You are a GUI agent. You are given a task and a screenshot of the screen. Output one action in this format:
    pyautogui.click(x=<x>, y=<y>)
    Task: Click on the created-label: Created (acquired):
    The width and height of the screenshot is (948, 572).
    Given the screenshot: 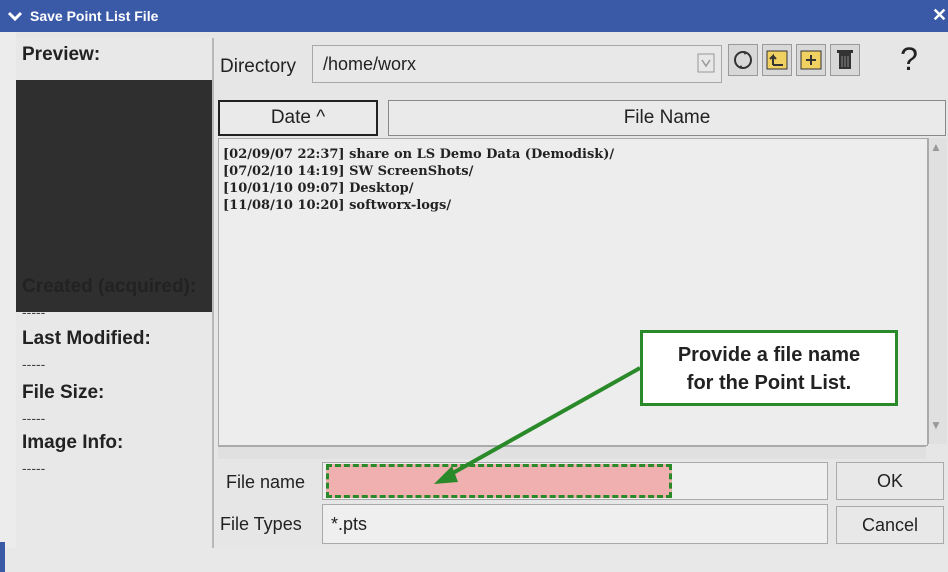 What is the action you would take?
    pyautogui.click(x=109, y=286)
    